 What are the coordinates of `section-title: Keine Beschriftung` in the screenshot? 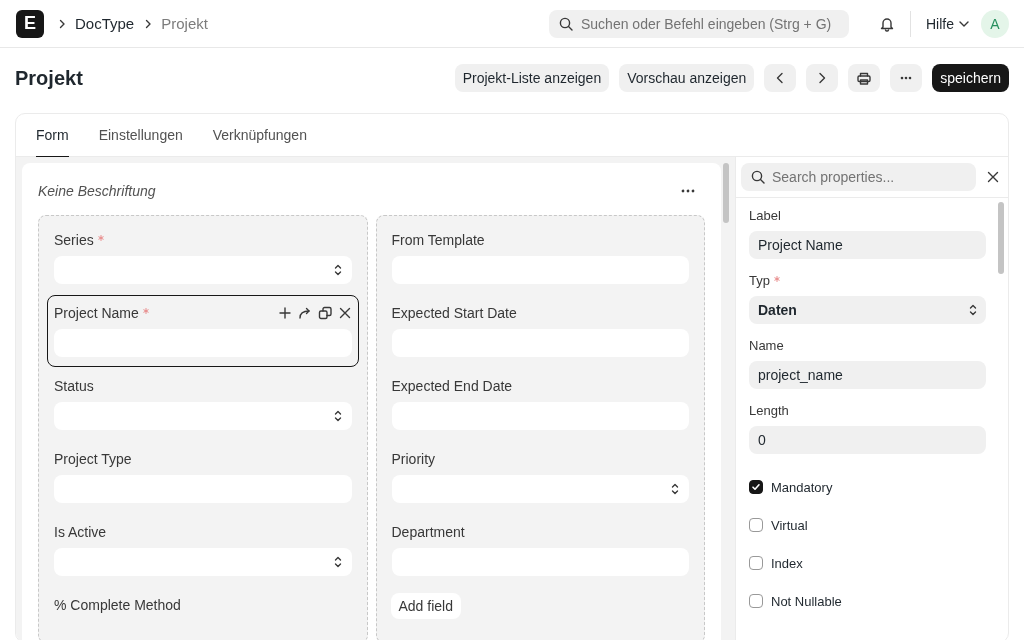 It's located at (97, 191).